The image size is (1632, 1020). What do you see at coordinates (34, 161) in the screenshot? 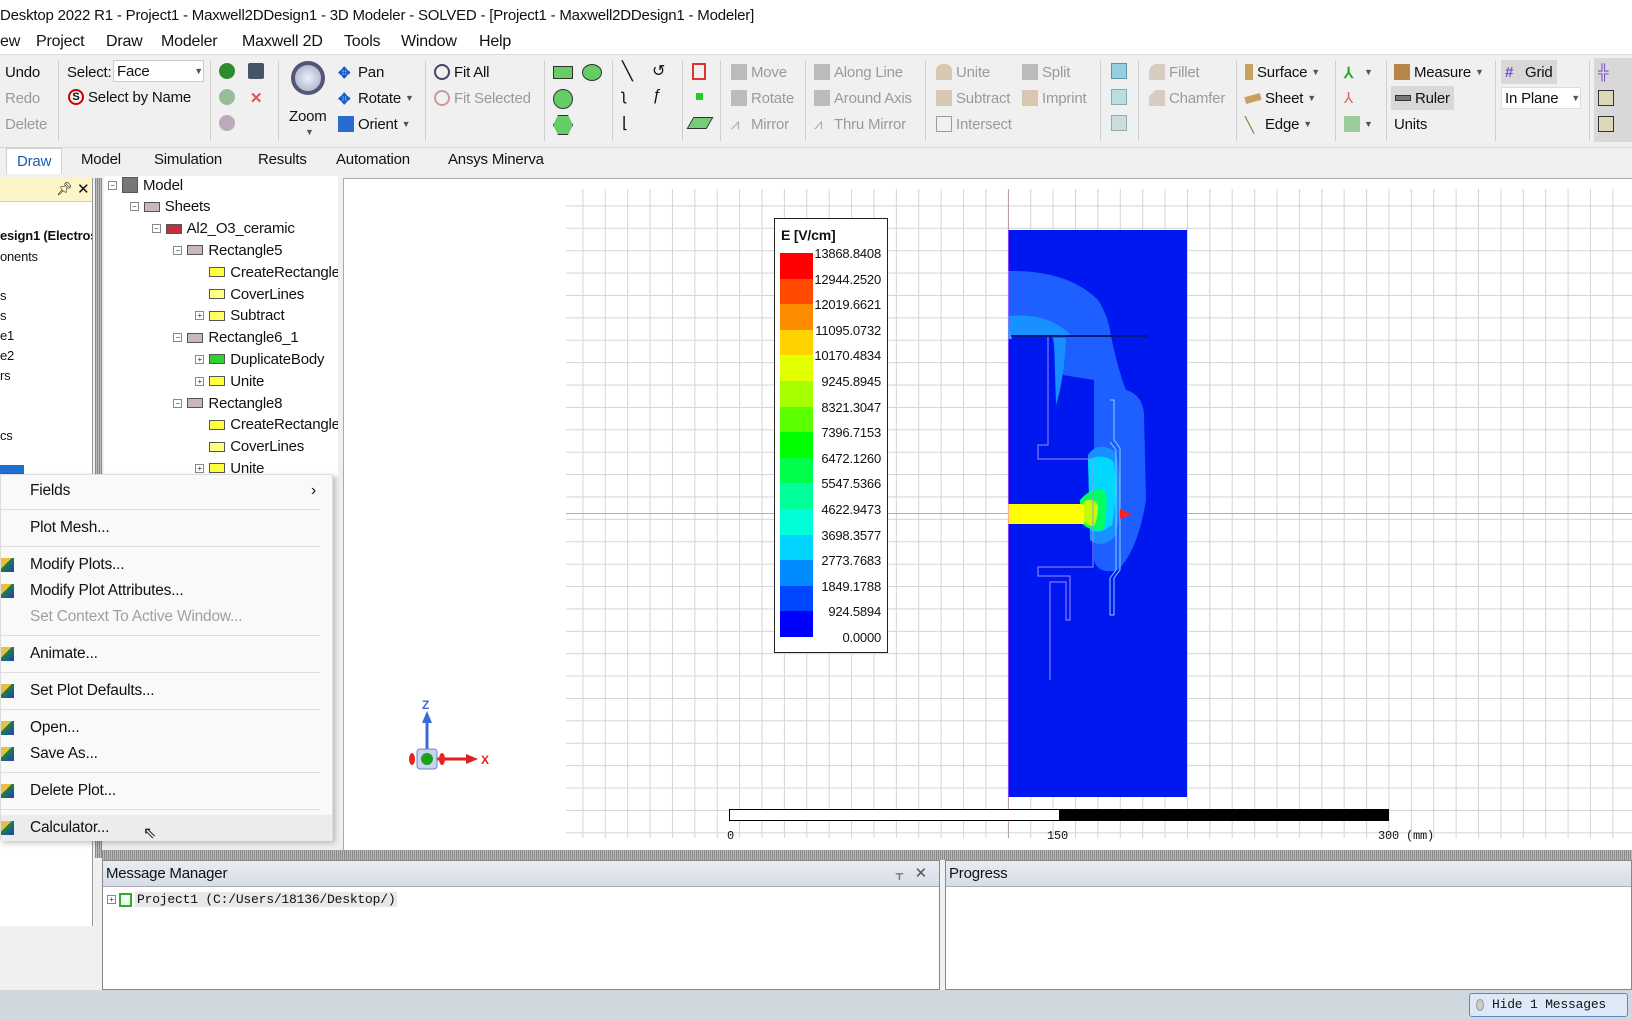
I see `tab-draw: Draw` at bounding box center [34, 161].